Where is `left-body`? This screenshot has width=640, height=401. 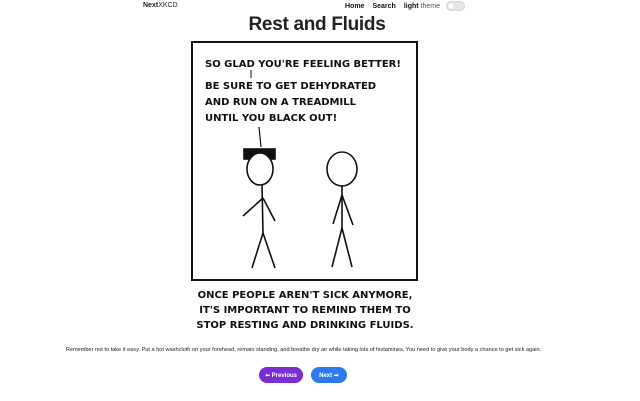 left-body is located at coordinates (262, 209).